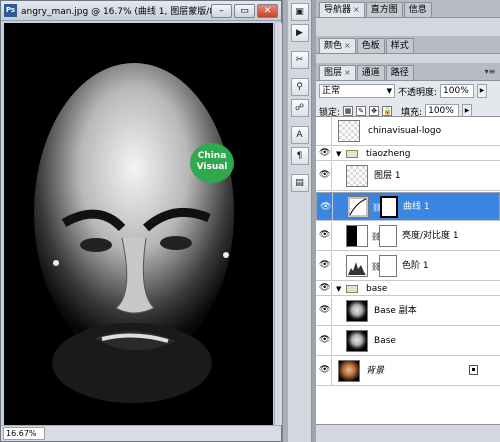 Image resolution: width=500 pixels, height=442 pixels. What do you see at coordinates (399, 72) in the screenshot?
I see `tab-paths: 路径` at bounding box center [399, 72].